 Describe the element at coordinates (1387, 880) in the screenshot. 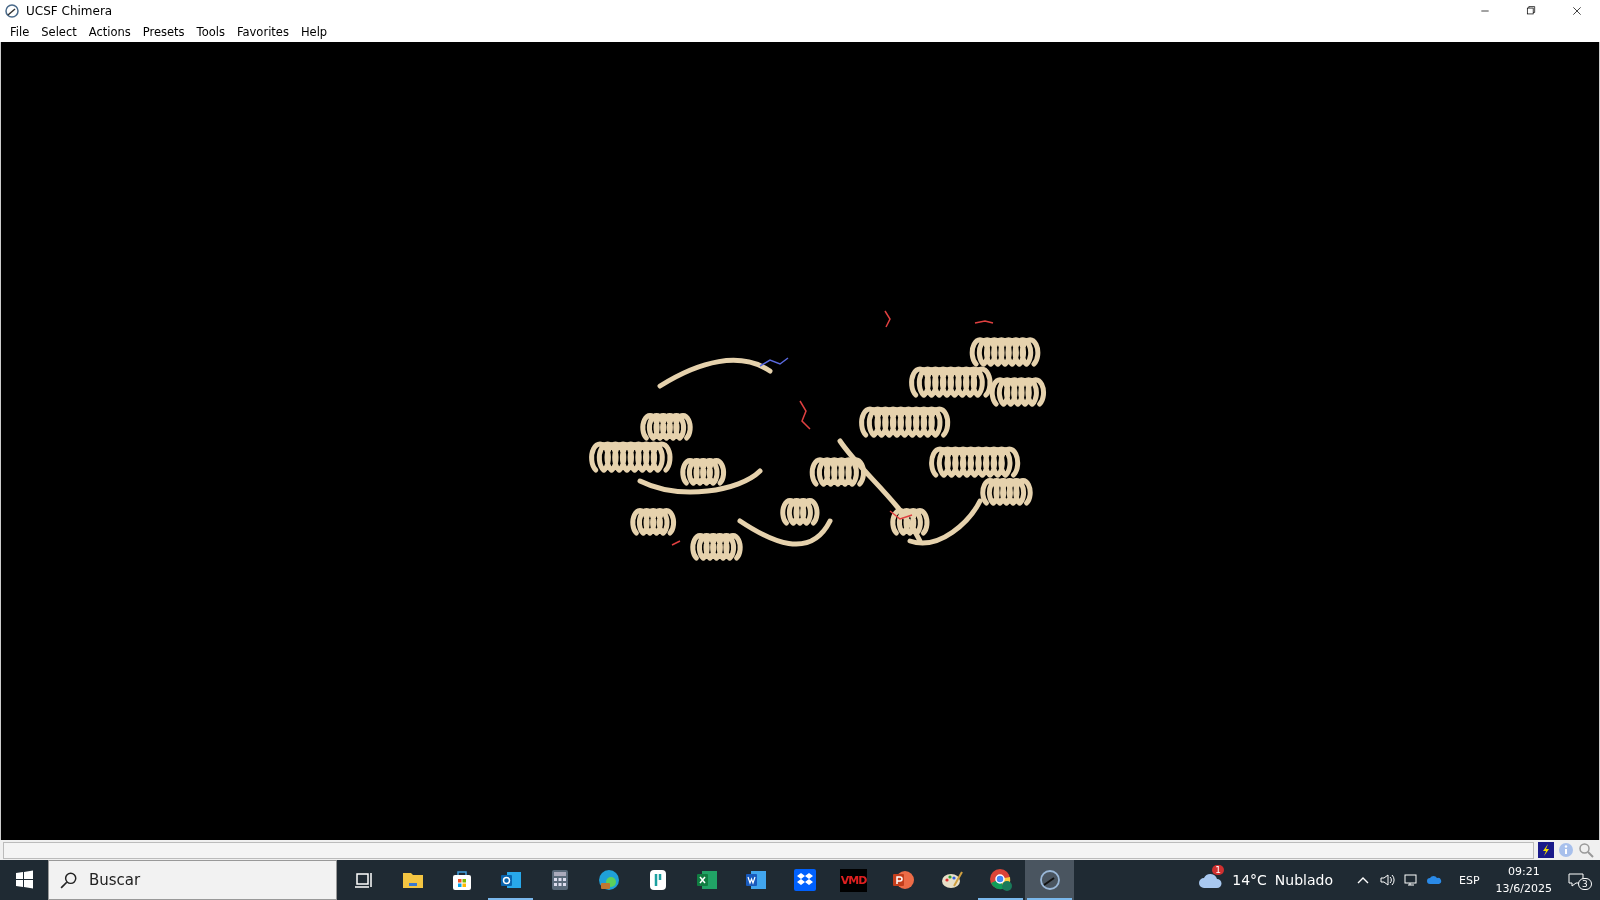

I see `speaker-icon` at that location.